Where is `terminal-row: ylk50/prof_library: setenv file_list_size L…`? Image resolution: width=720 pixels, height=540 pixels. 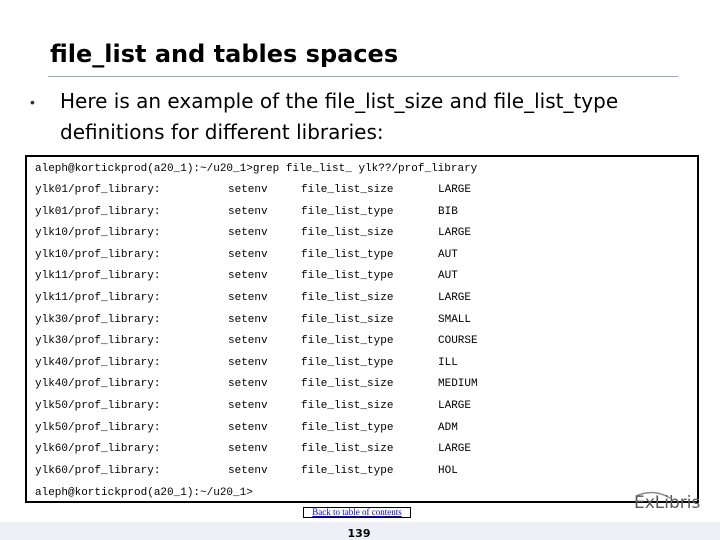
terminal-row: ylk50/prof_library: setenv file_list_size L… is located at coordinates (360, 406).